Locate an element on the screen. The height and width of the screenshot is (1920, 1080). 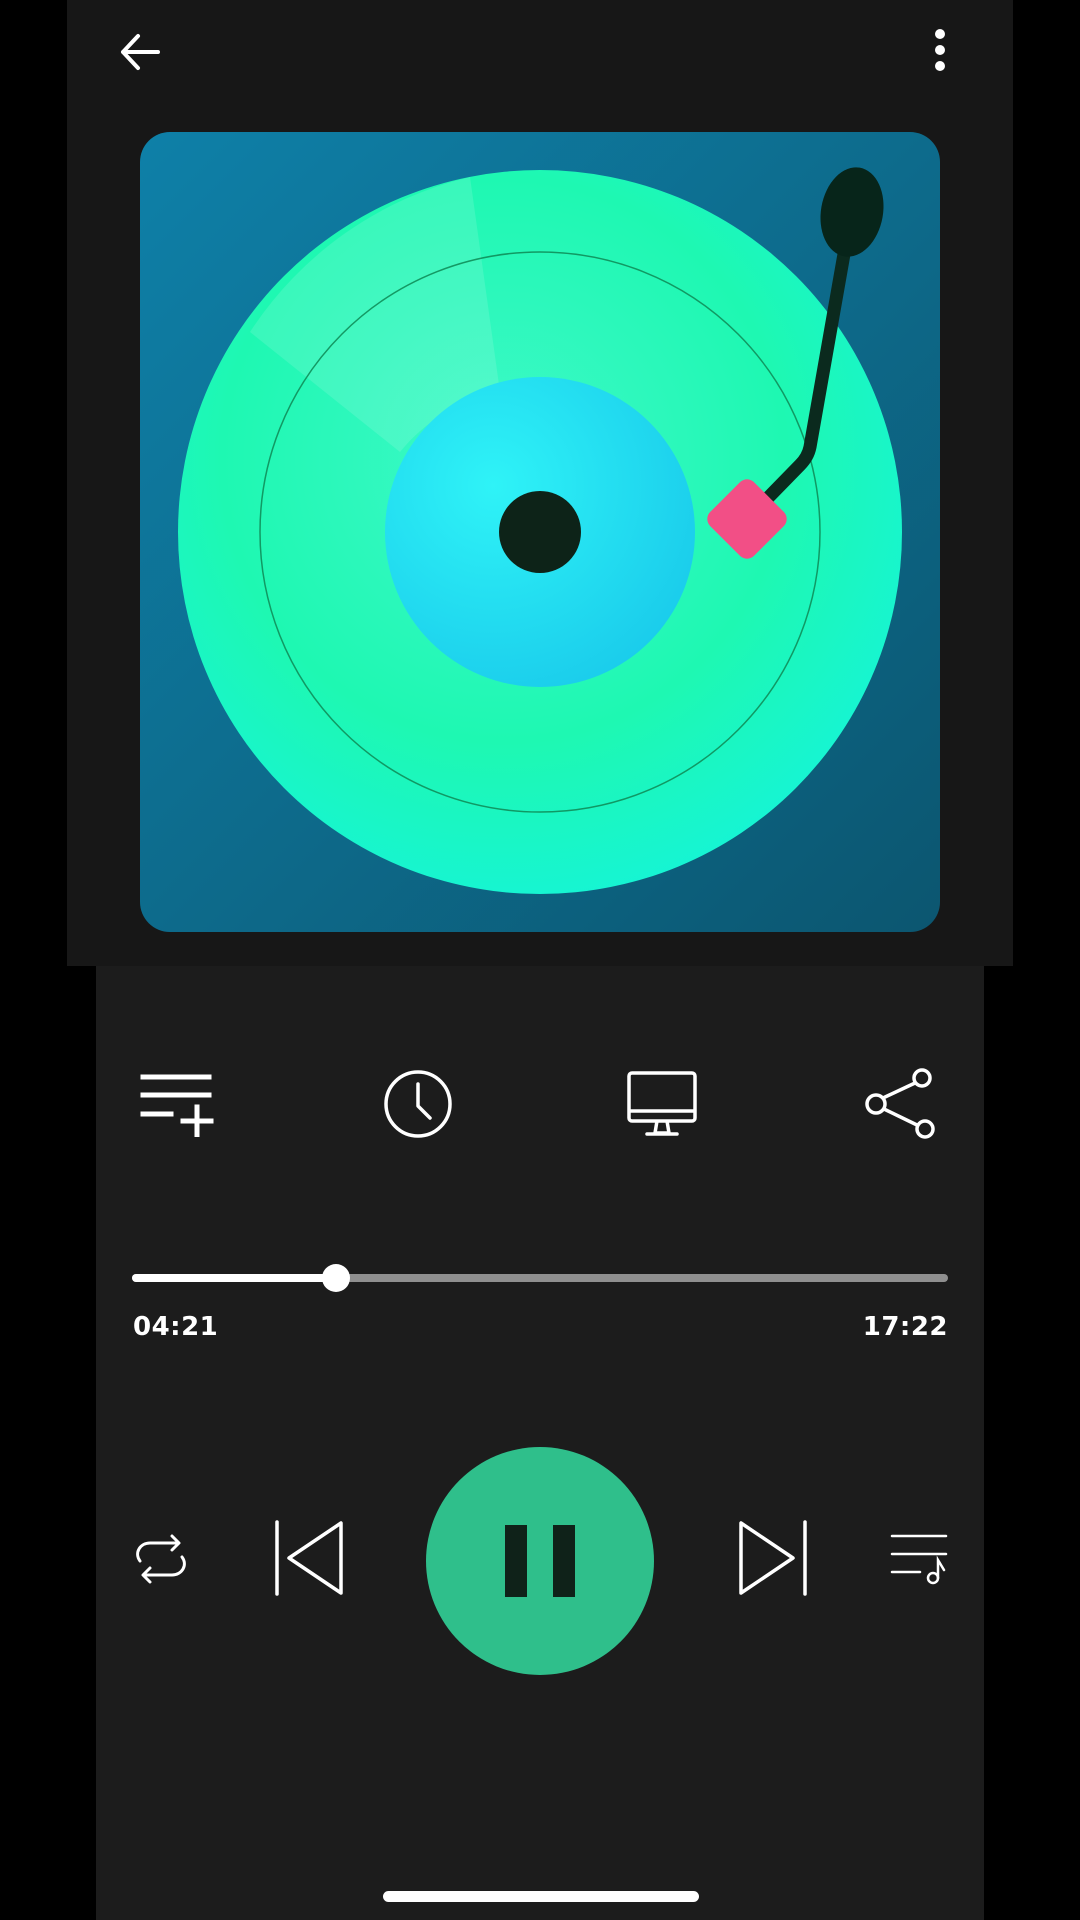
previous-button is located at coordinates (307, 1558).